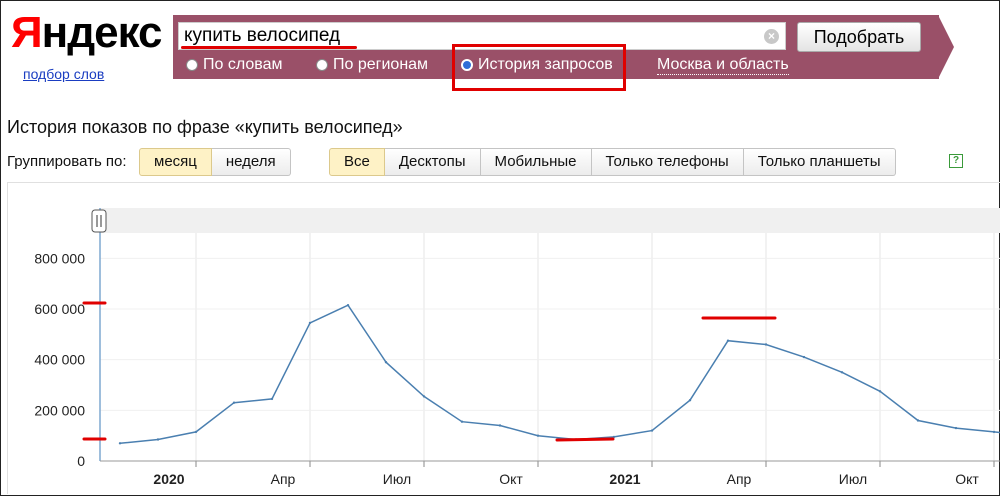 Image resolution: width=1000 pixels, height=497 pixels. I want to click on device-all-button: Все, so click(357, 162).